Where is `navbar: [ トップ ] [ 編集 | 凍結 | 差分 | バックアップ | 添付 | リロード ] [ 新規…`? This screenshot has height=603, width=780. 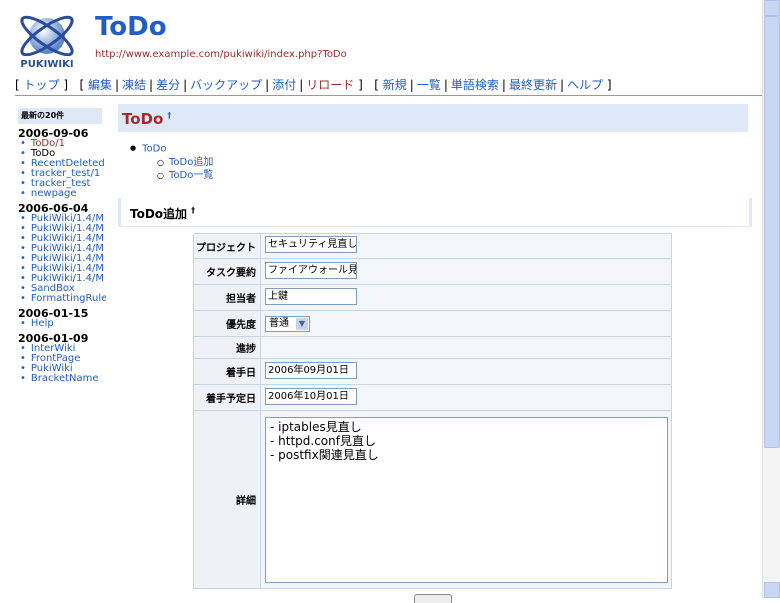
navbar: [ トップ ] [ 編集 | 凍結 | 差分 | バックアップ | 添付 | リロード ] [ 新規… is located at coordinates (313, 85).